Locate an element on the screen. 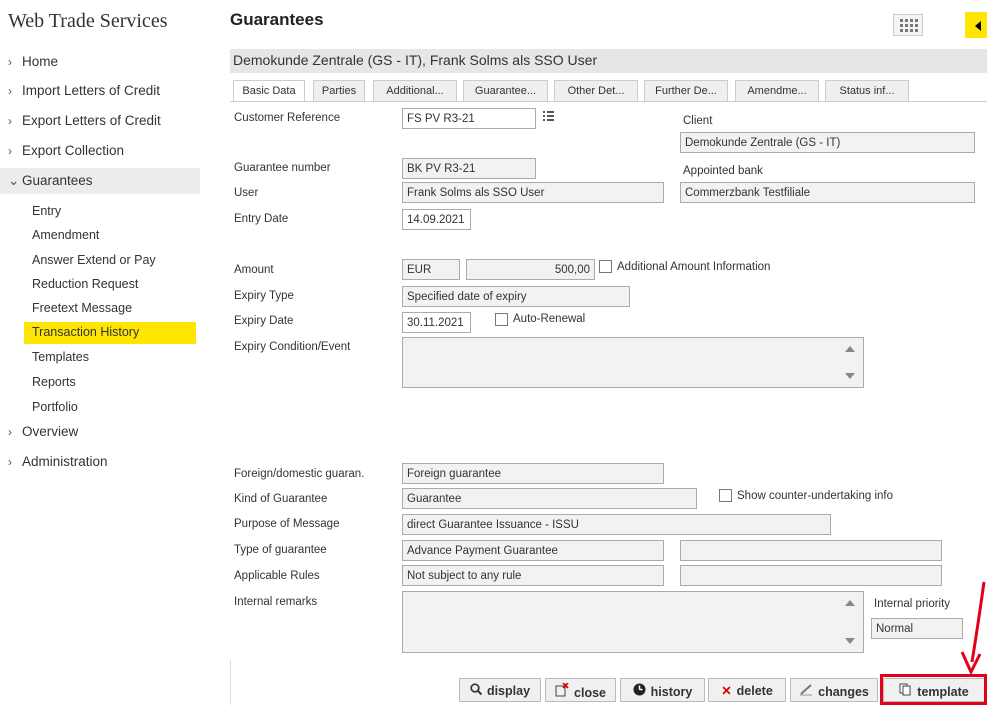 The height and width of the screenshot is (705, 987). amount-currency-field: EUR is located at coordinates (431, 269).